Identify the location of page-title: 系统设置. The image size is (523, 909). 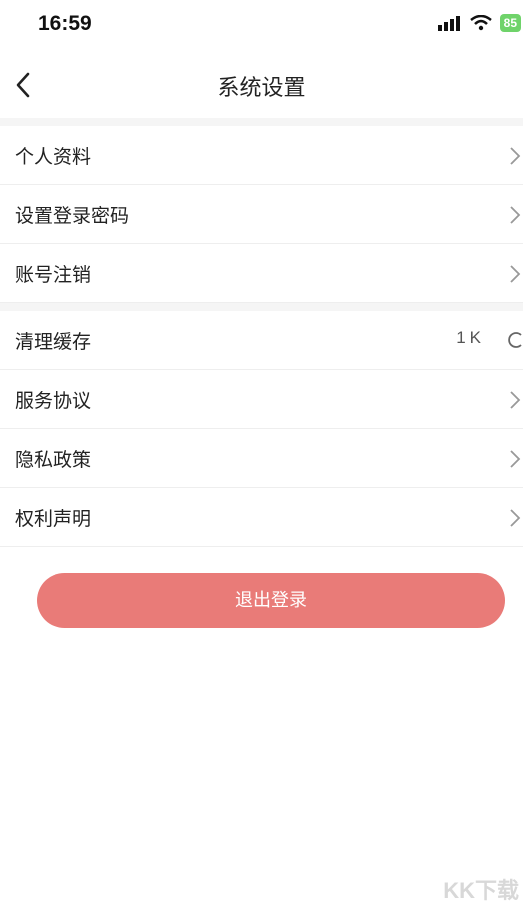
(261, 88).